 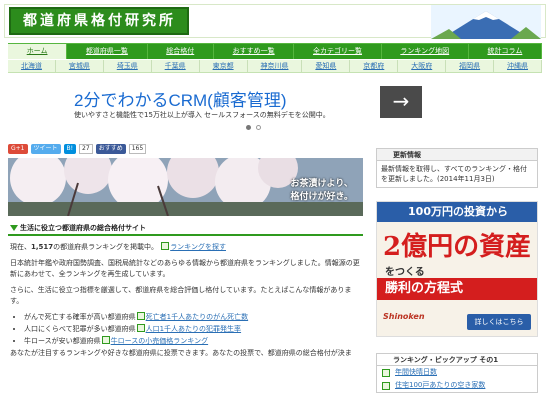 I want to click on nav-categories: 全カテゴリー覧, so click(x=338, y=51).